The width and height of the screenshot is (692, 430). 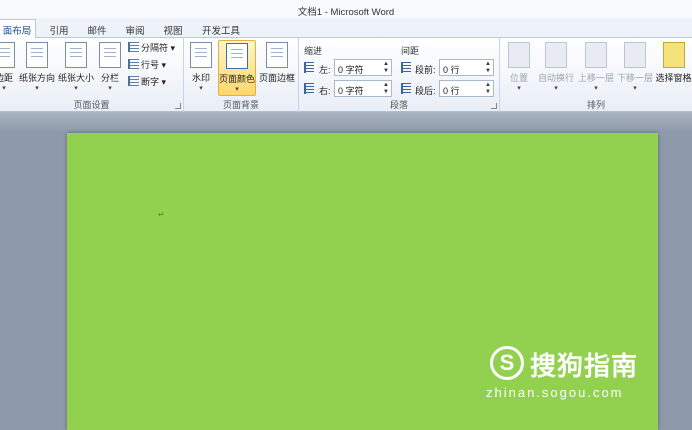 I want to click on wrap-text-label: 自动换行, so click(x=555, y=78).